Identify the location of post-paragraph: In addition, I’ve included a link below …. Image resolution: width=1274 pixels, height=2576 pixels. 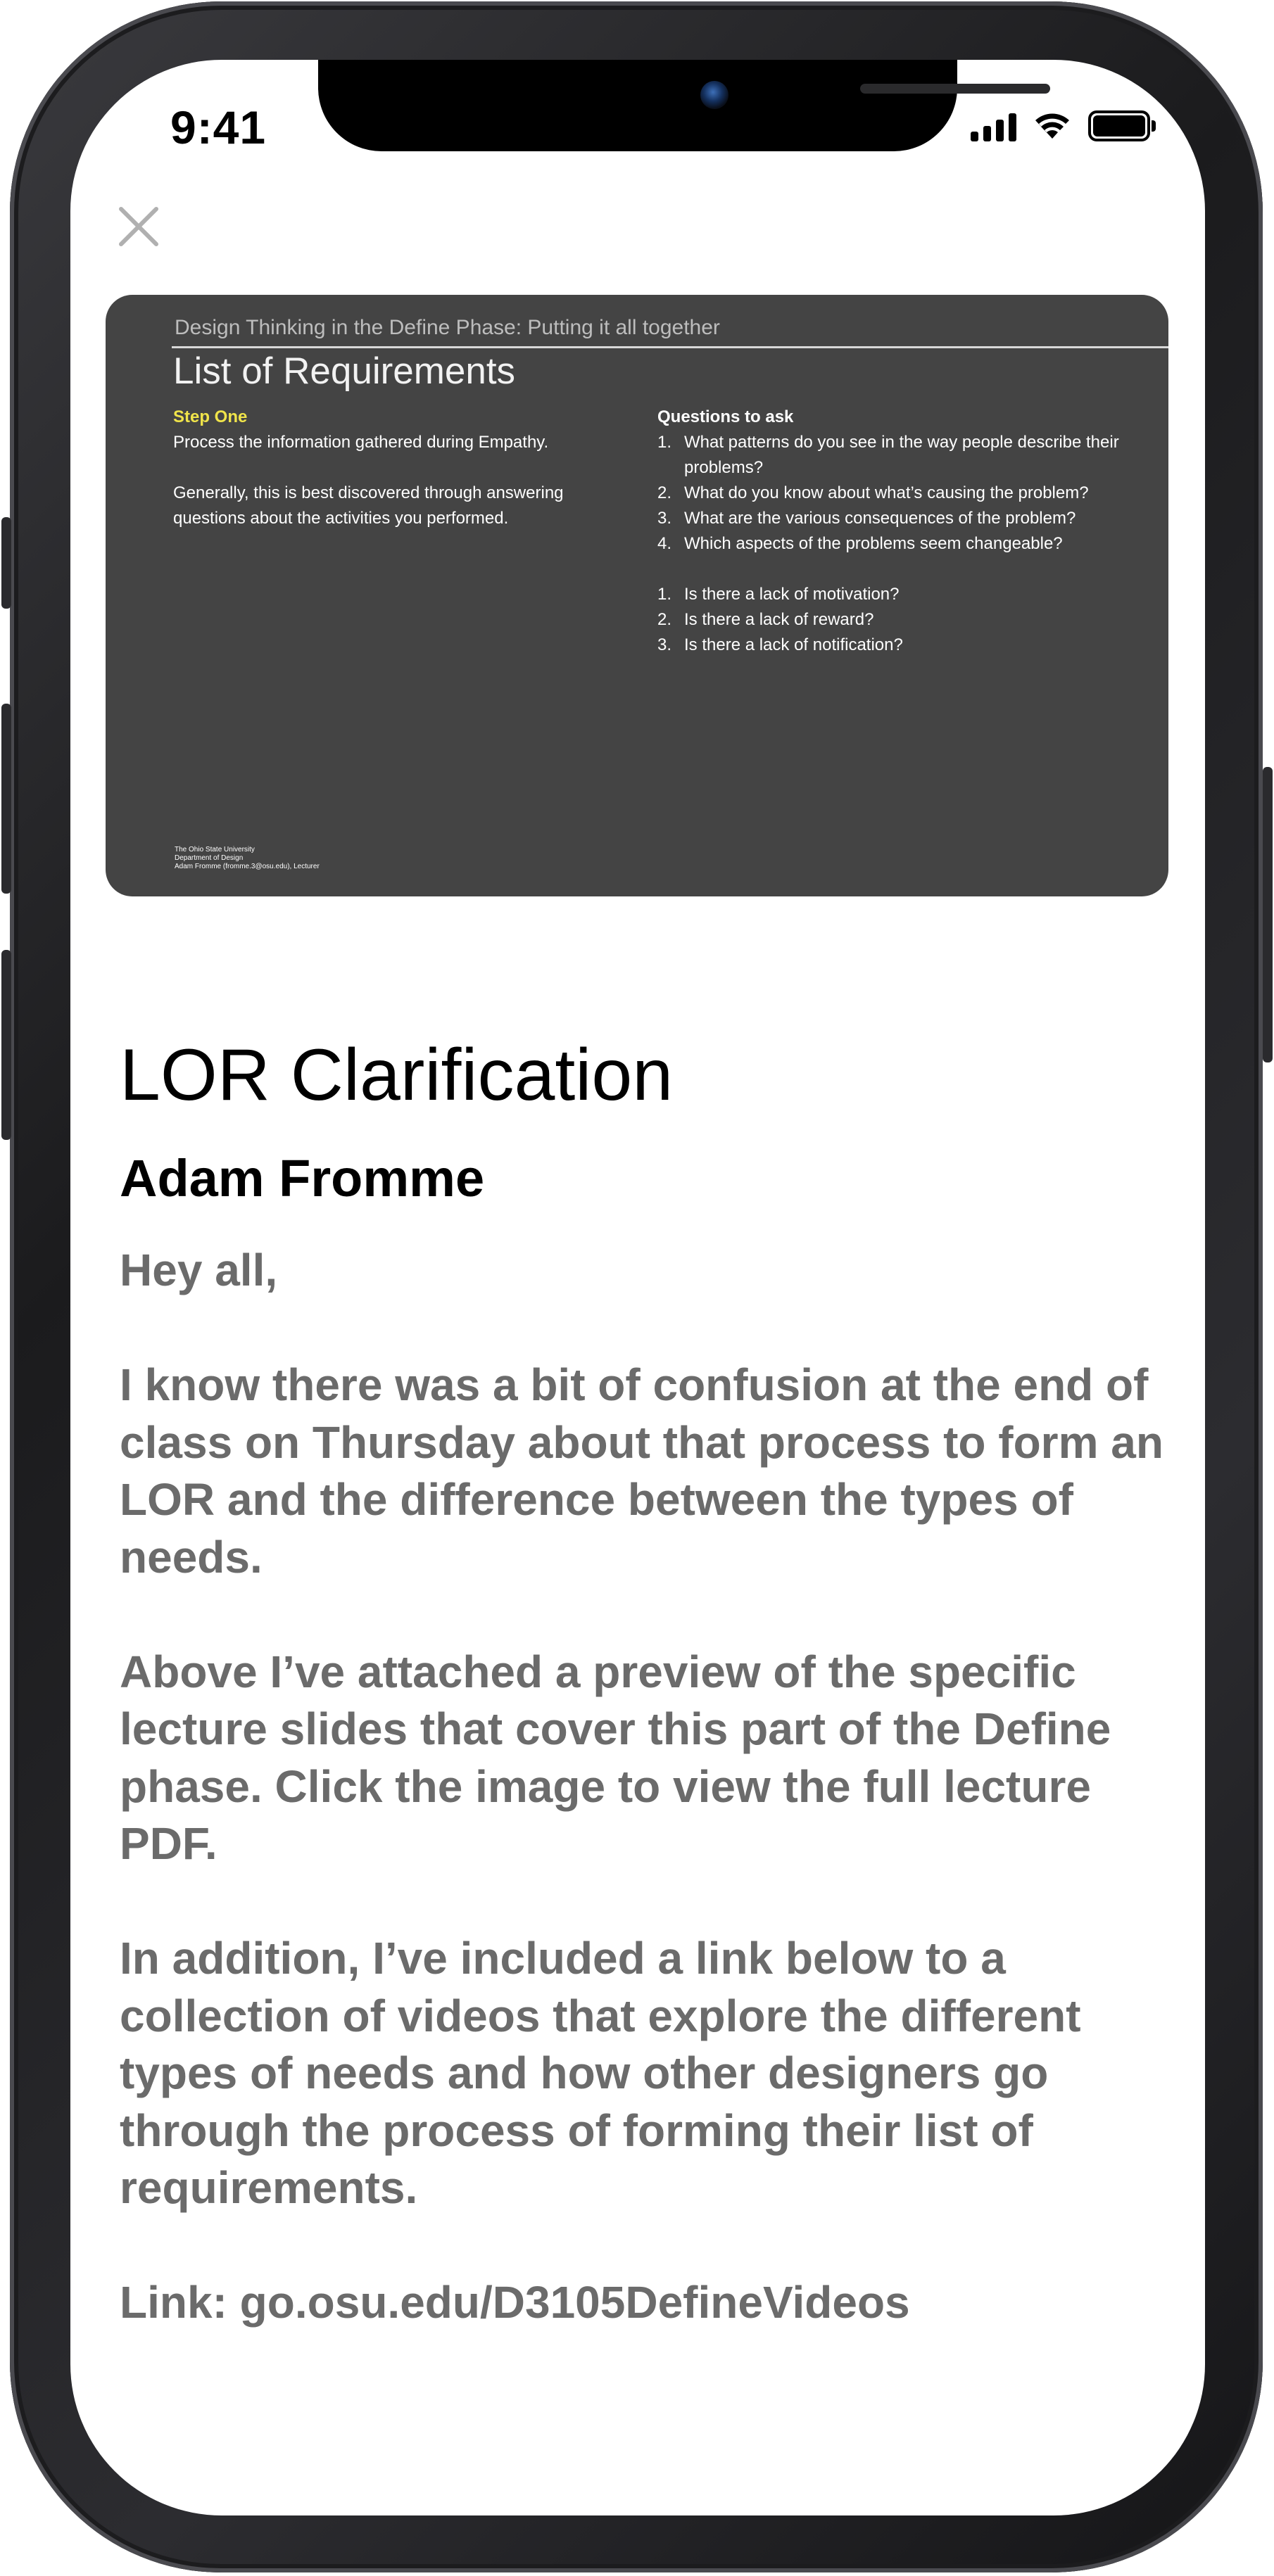
(600, 2073).